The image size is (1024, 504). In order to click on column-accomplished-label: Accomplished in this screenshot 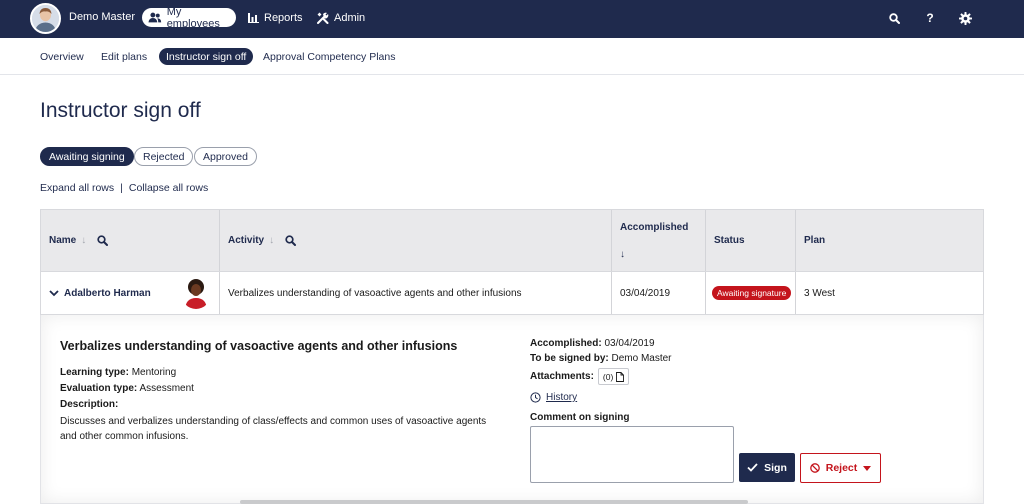, I will do `click(654, 227)`.